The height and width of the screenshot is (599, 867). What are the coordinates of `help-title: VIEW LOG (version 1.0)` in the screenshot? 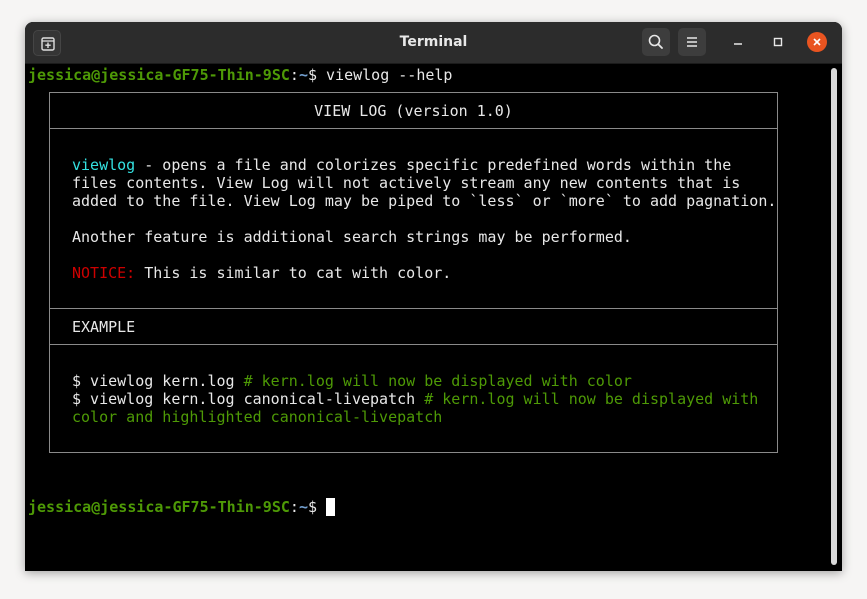 It's located at (413, 111).